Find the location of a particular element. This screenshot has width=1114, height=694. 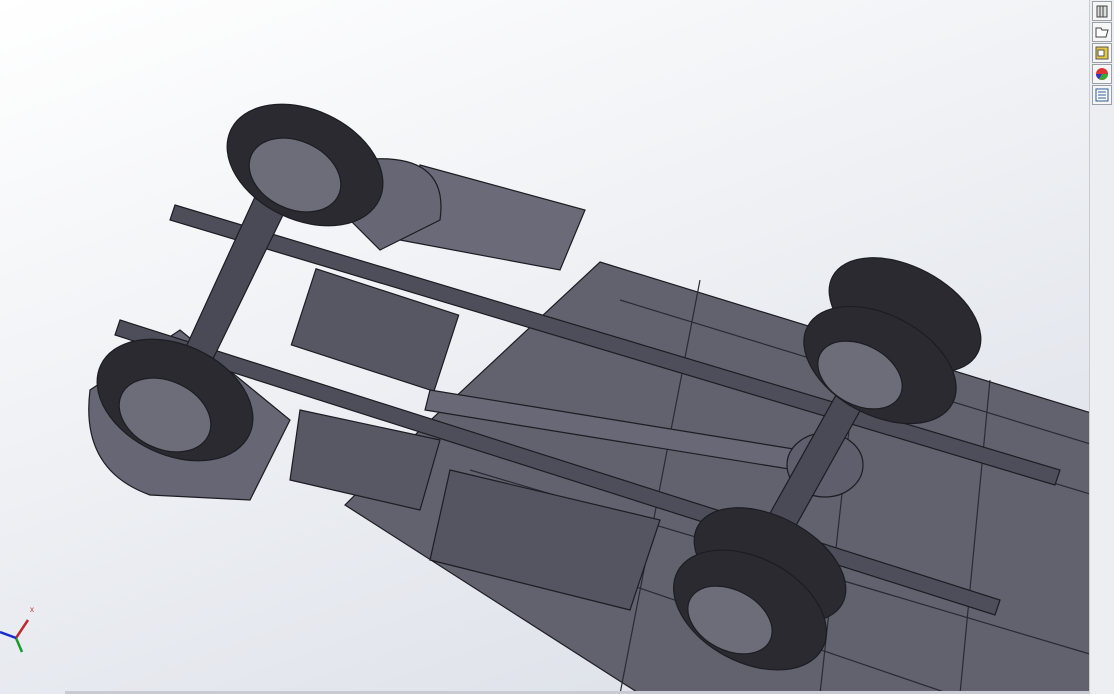

z-axis-arrow is located at coordinates (8, 635).